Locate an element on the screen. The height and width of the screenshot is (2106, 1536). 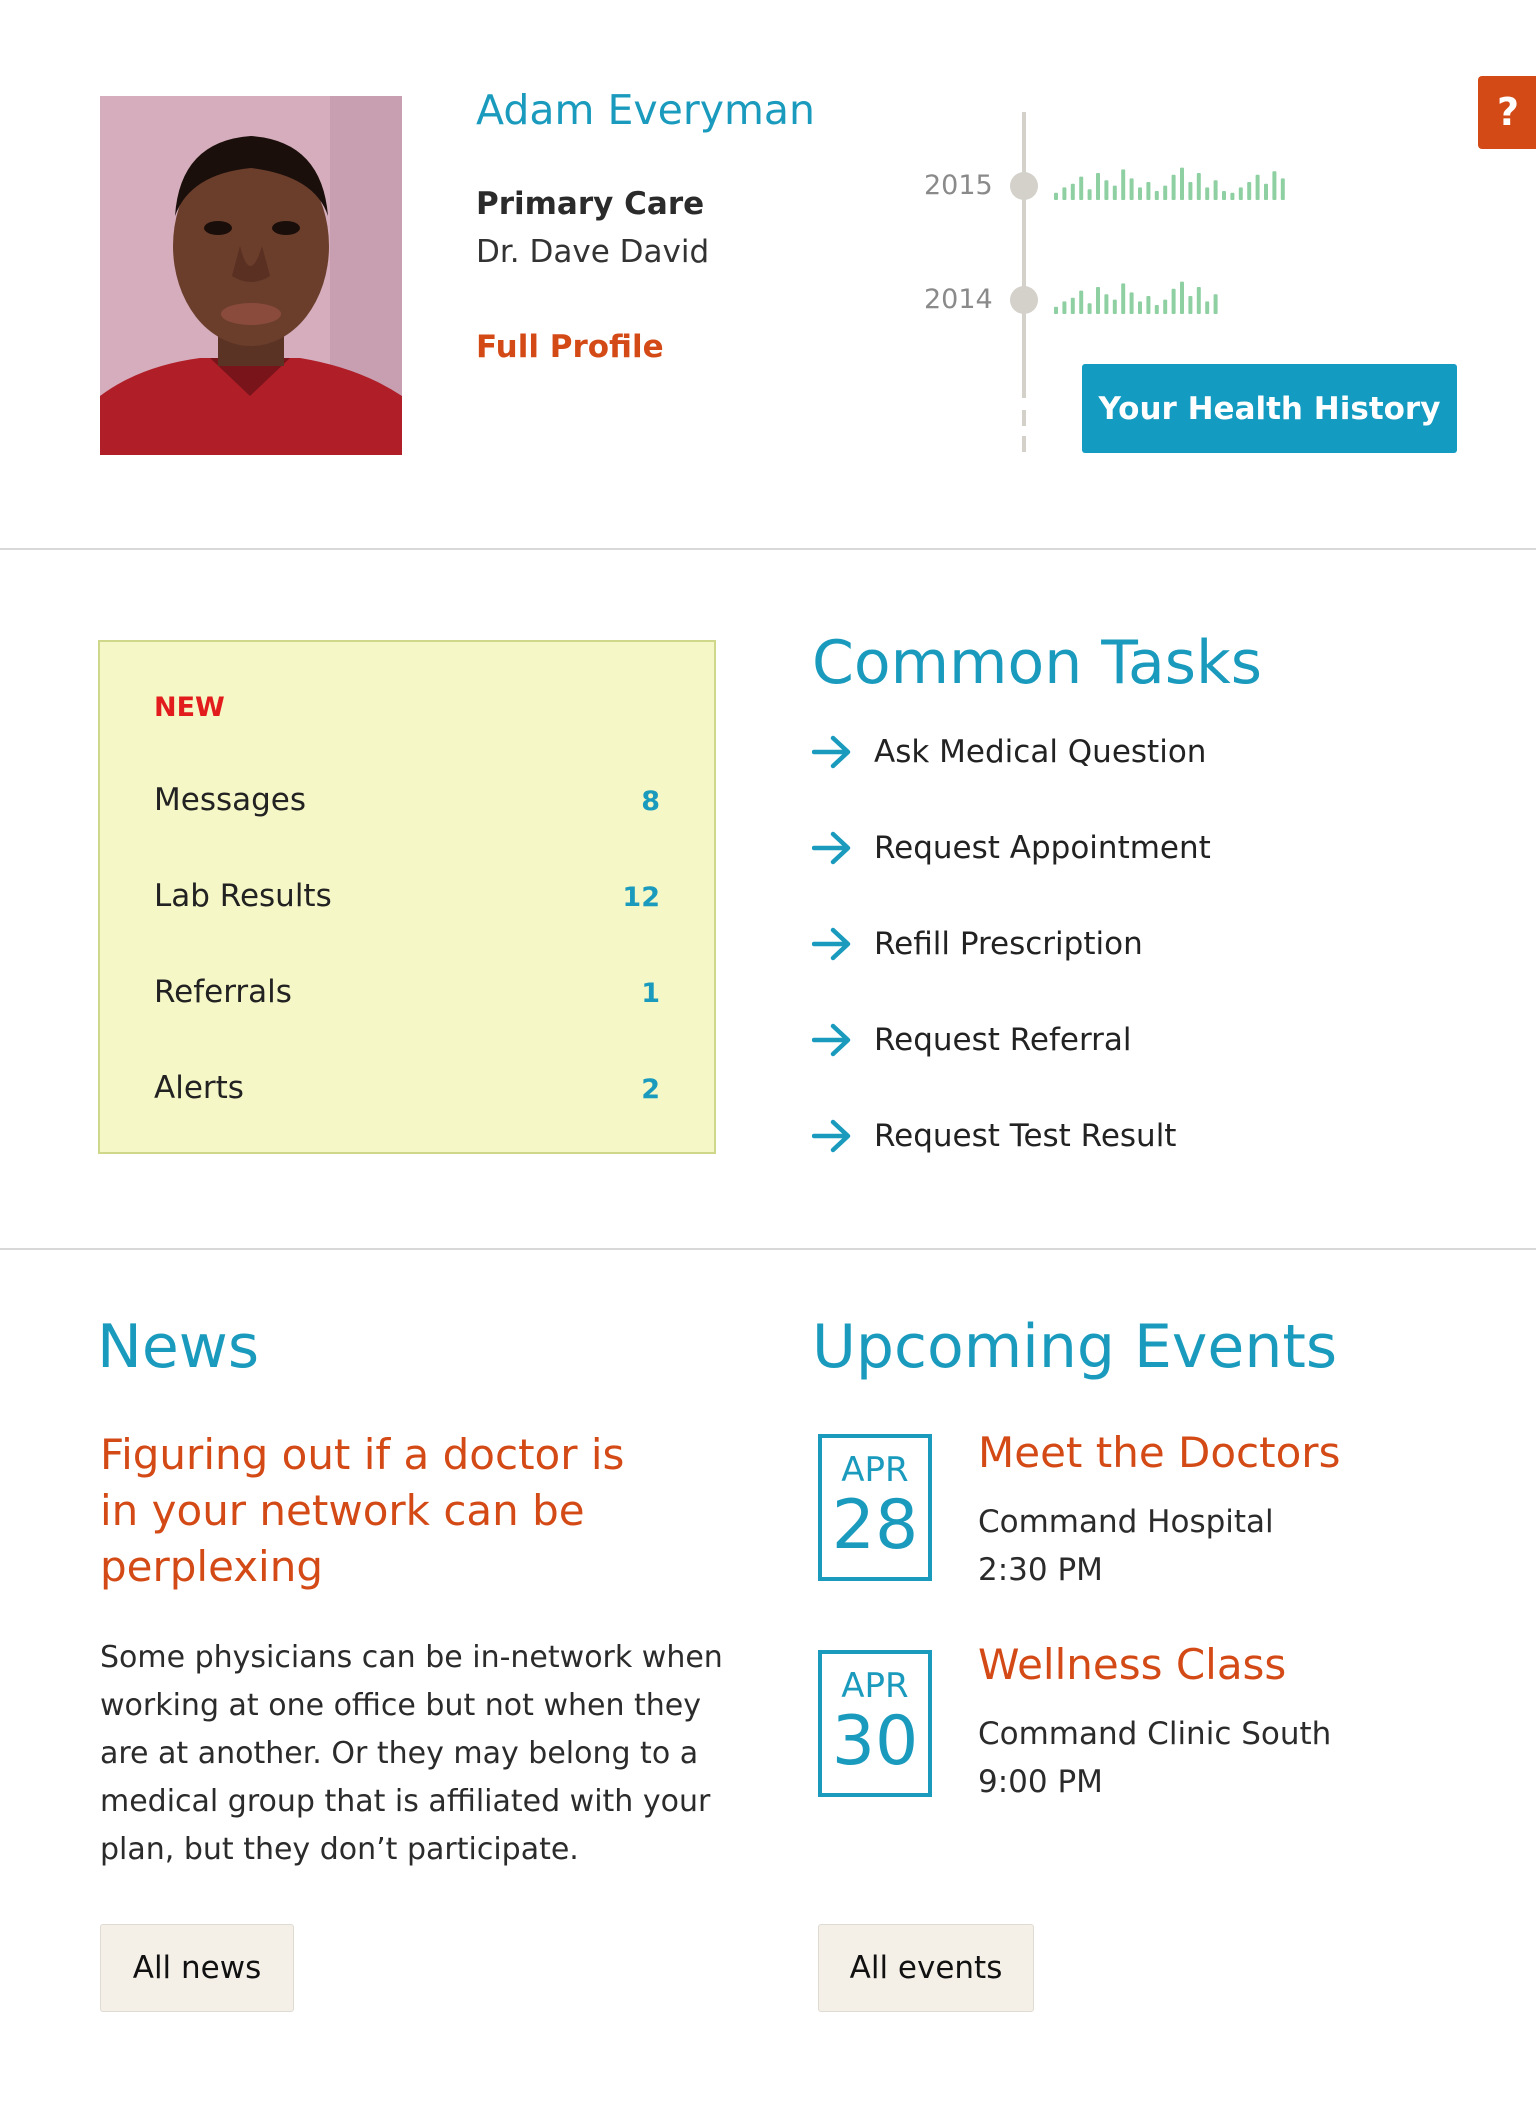
event-time: 2:30 PM is located at coordinates (1040, 1570).